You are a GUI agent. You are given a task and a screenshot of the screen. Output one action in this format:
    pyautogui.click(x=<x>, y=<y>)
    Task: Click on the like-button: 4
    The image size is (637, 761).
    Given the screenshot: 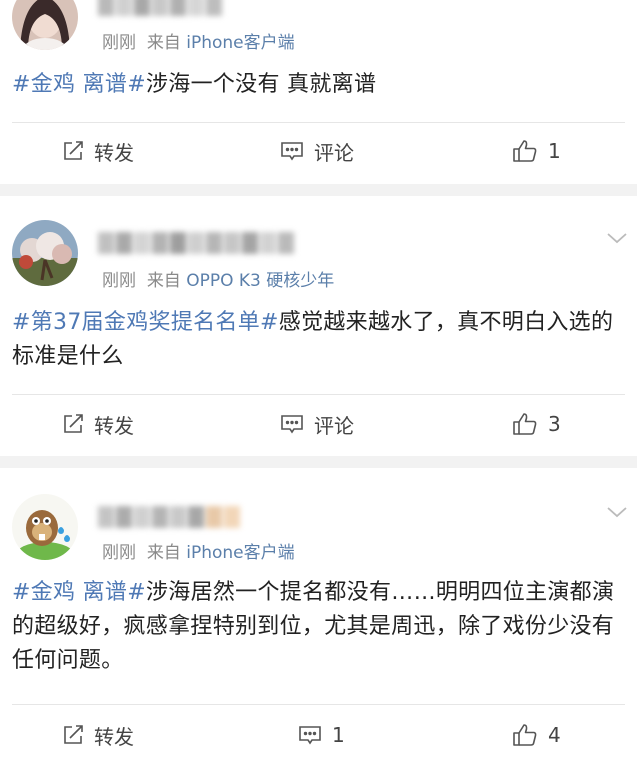 What is the action you would take?
    pyautogui.click(x=536, y=735)
    